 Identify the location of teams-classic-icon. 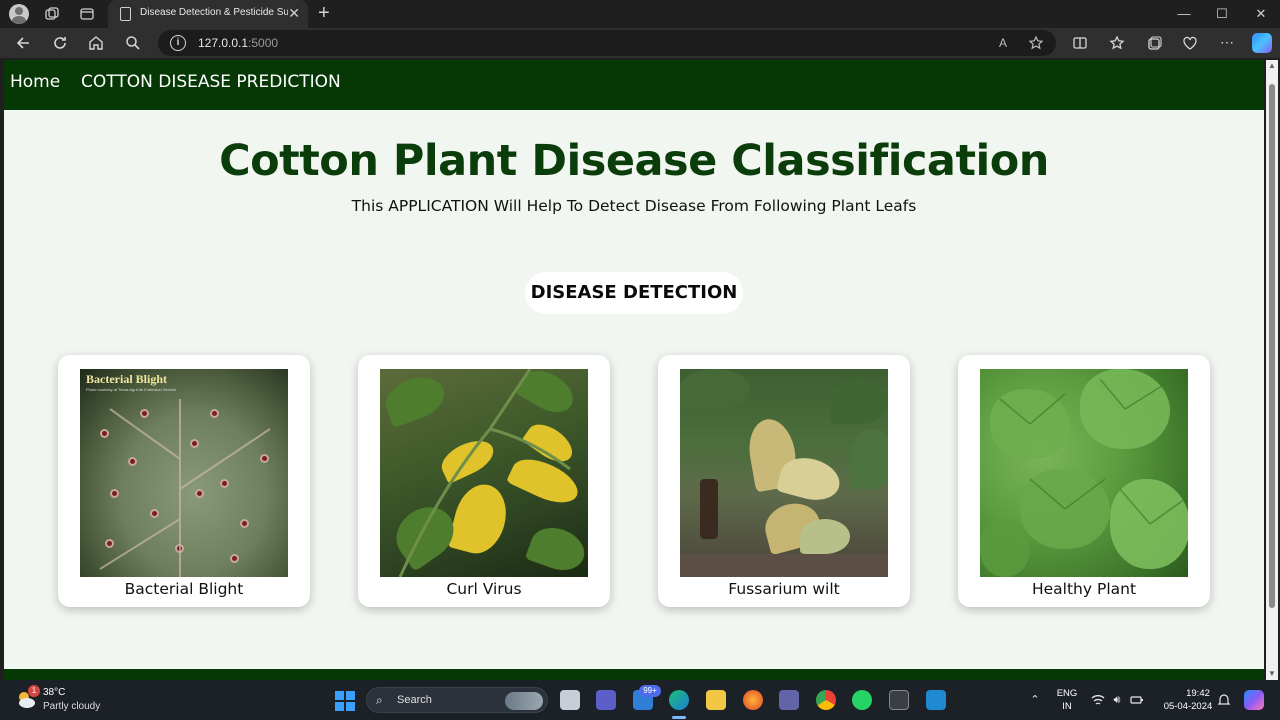
(789, 700).